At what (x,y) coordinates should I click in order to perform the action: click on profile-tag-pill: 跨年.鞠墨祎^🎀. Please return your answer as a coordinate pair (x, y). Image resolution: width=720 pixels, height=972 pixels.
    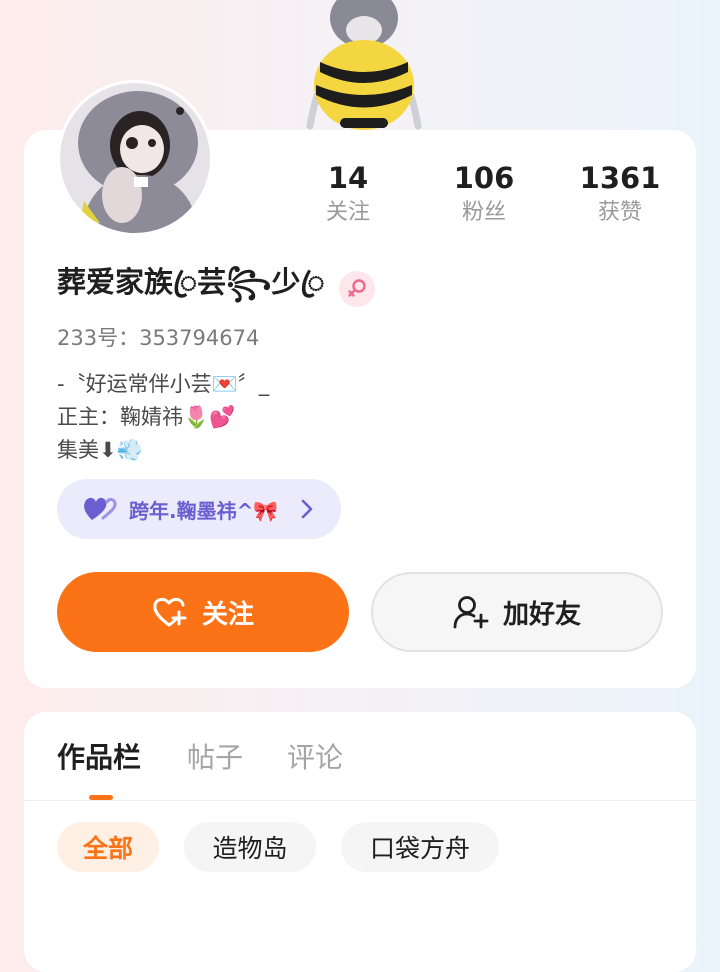
    Looking at the image, I should click on (199, 509).